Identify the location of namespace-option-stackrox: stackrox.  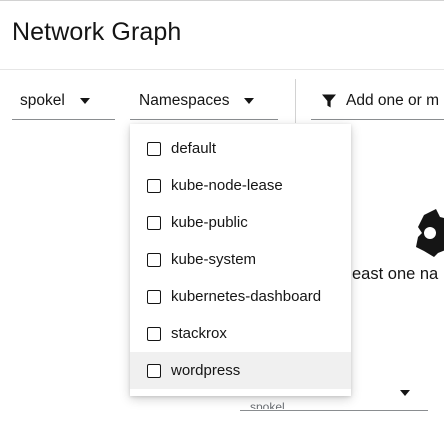
(240, 333).